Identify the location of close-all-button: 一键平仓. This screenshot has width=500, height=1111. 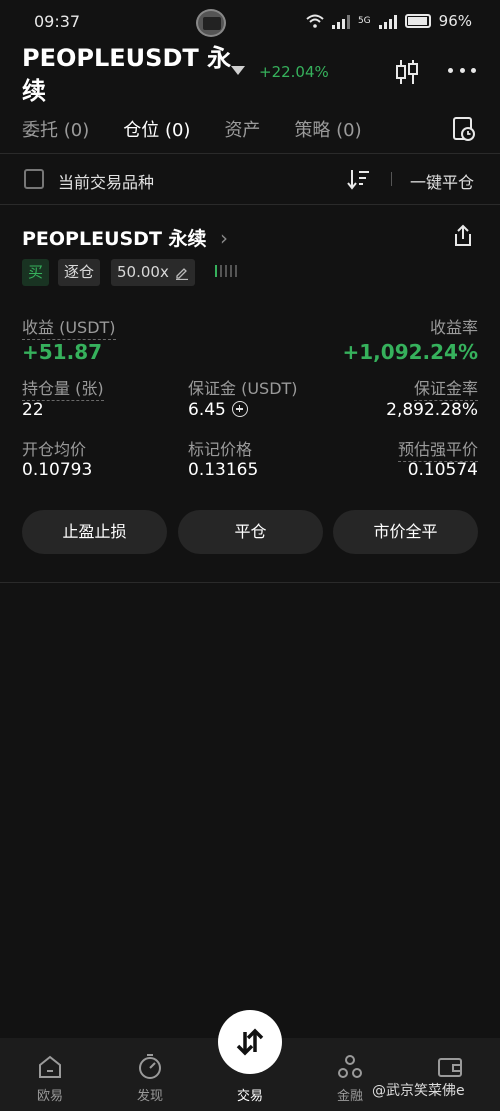
(442, 181).